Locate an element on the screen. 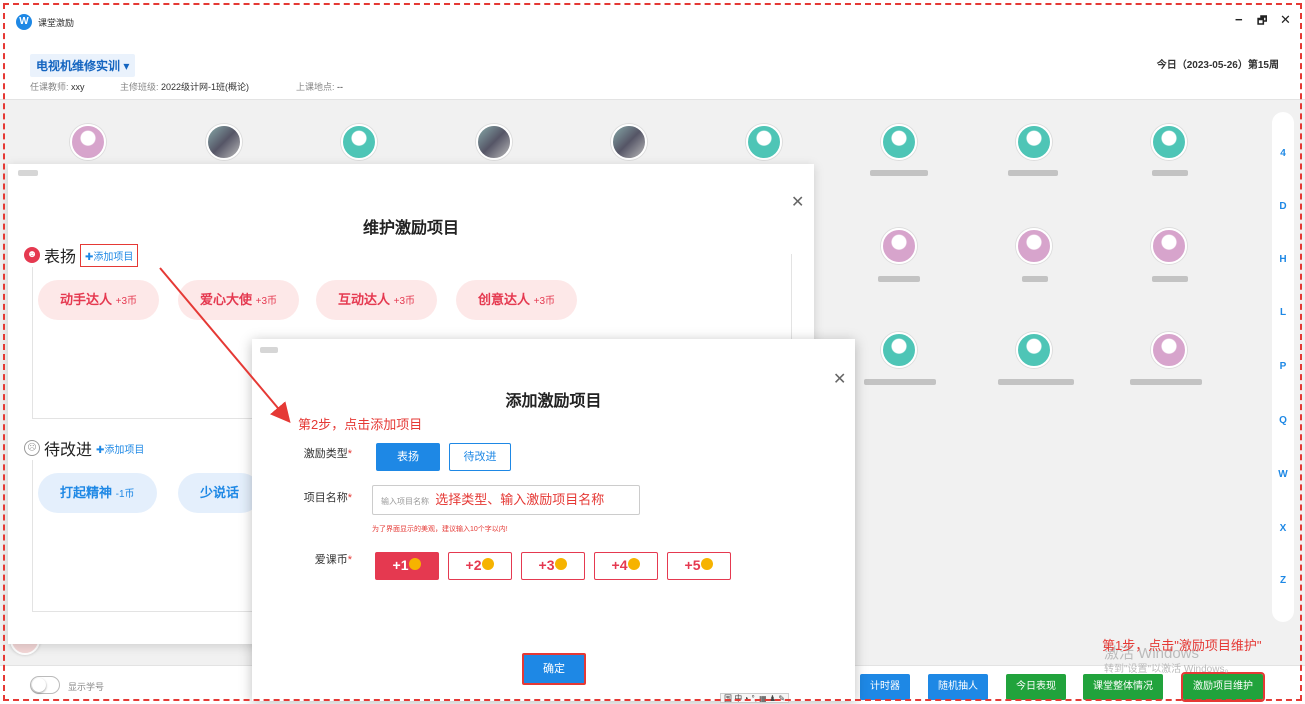 This screenshot has height=704, width=1305. name-label: 项目名称* is located at coordinates (327, 498).